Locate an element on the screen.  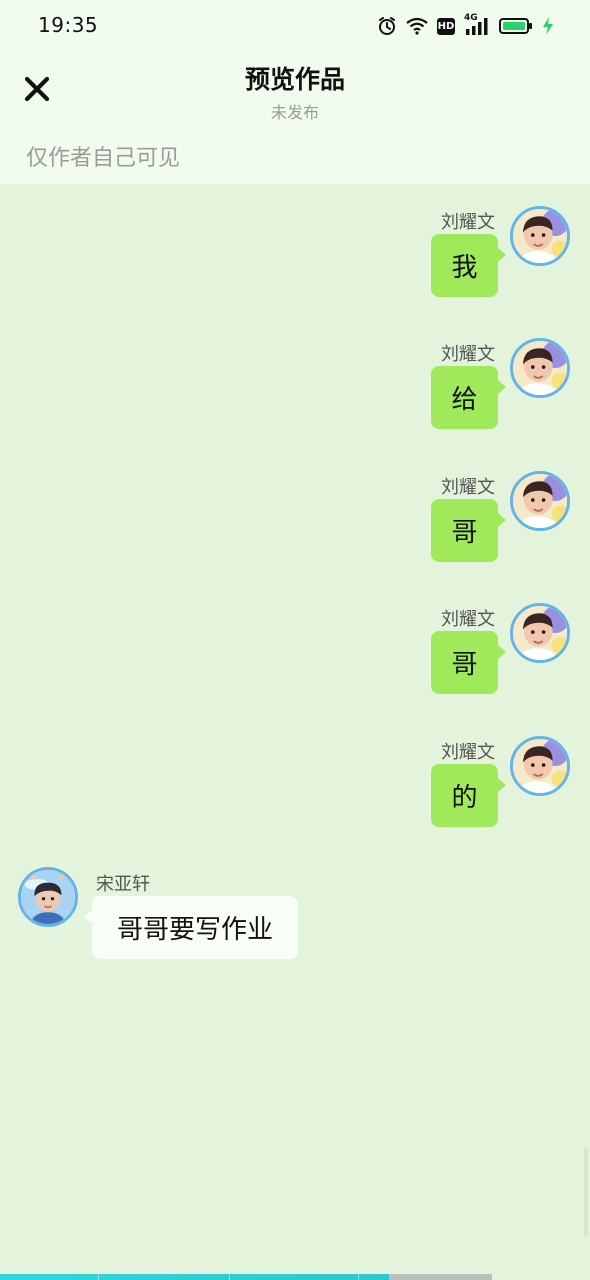
status-icons: HD 4G is located at coordinates (465, 25).